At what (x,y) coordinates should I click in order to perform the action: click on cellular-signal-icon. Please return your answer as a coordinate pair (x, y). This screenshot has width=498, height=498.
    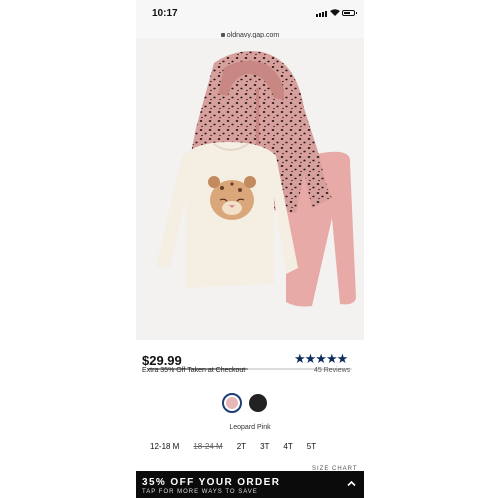
    Looking at the image, I should click on (321, 14).